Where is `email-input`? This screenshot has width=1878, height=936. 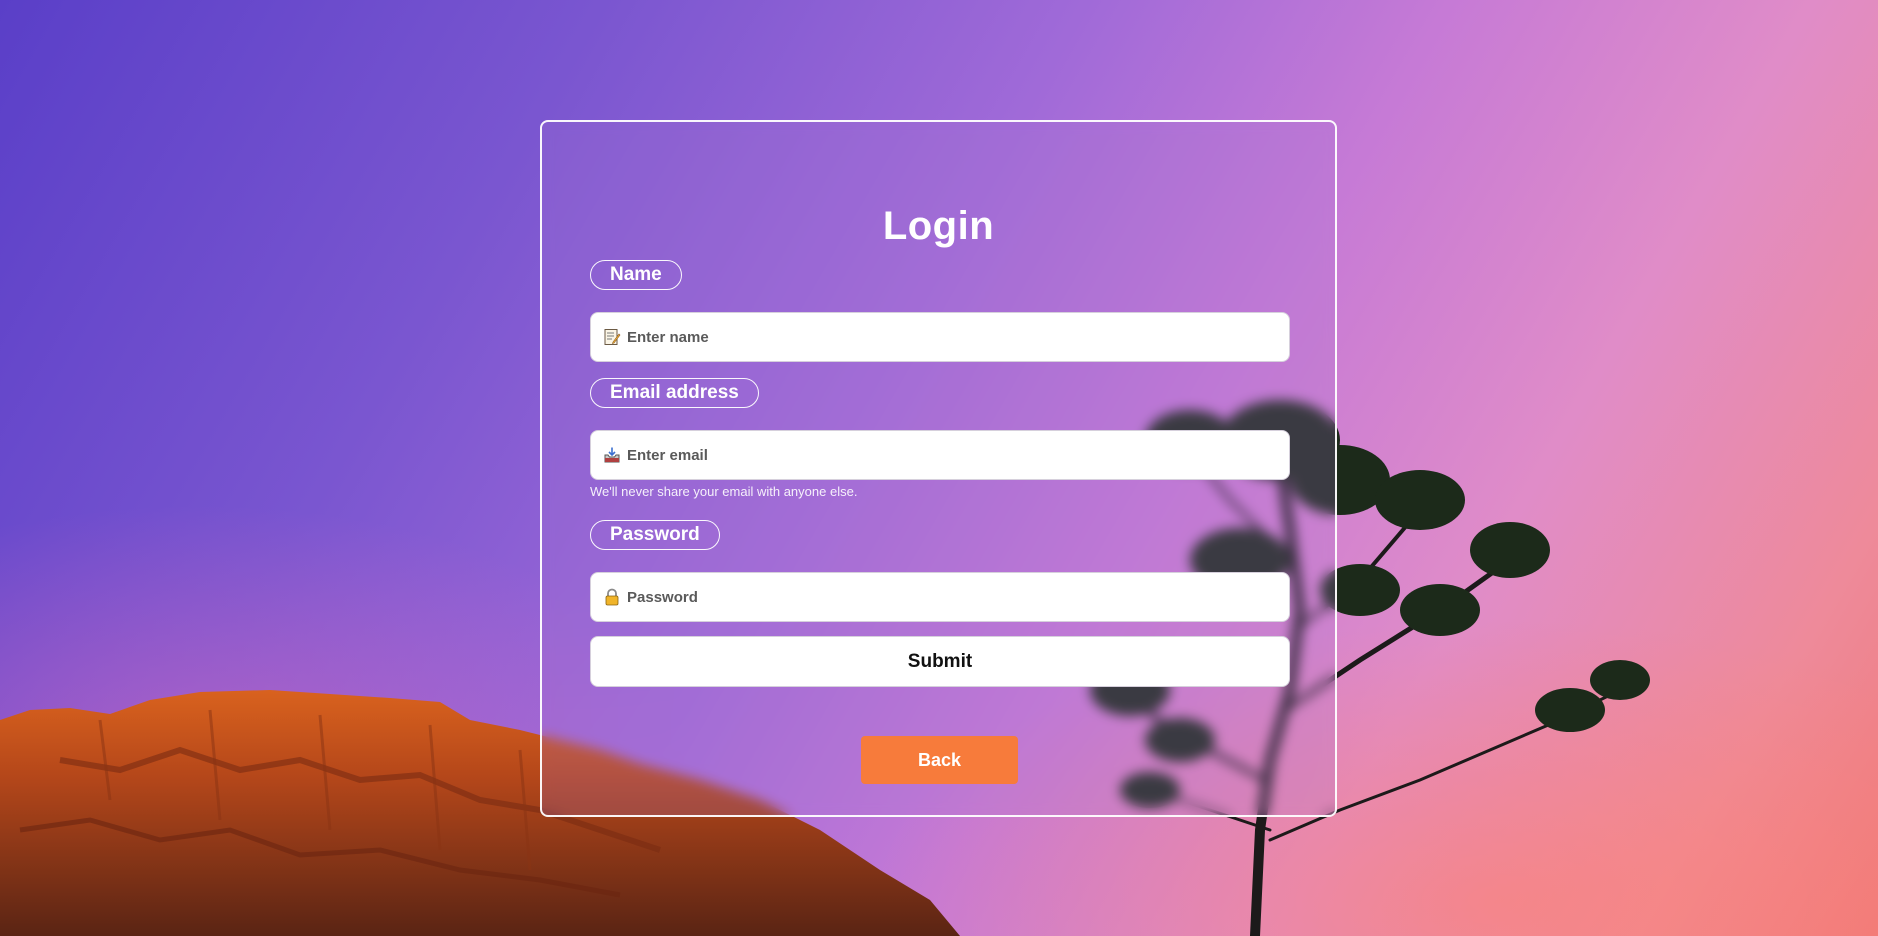
email-input is located at coordinates (947, 455).